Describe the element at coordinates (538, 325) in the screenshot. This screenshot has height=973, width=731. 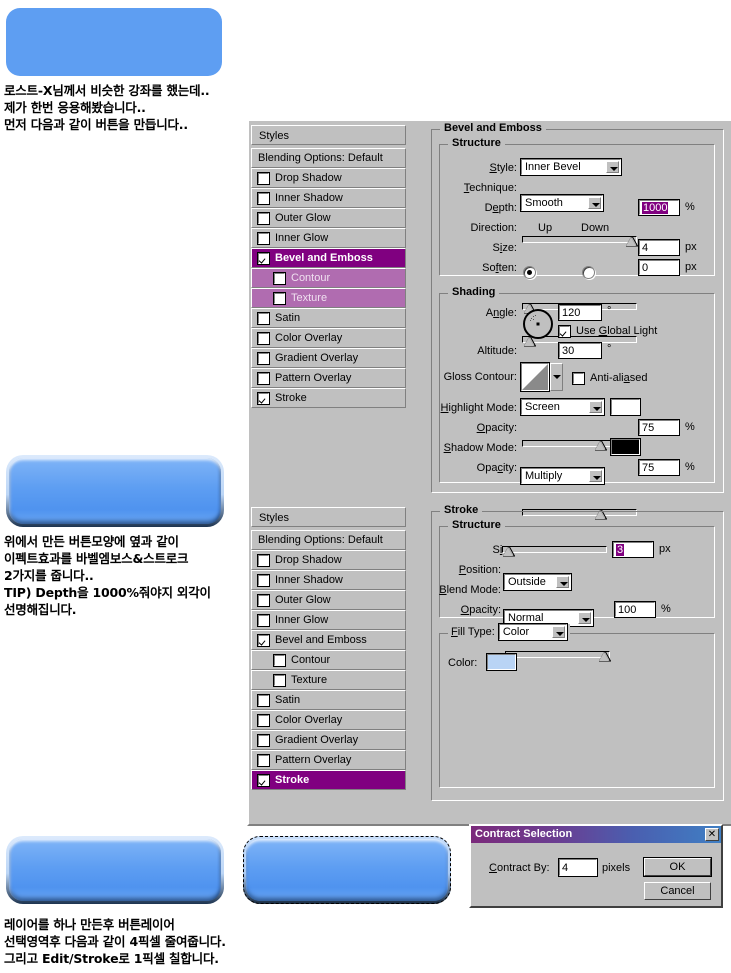
I see `angle-dial` at that location.